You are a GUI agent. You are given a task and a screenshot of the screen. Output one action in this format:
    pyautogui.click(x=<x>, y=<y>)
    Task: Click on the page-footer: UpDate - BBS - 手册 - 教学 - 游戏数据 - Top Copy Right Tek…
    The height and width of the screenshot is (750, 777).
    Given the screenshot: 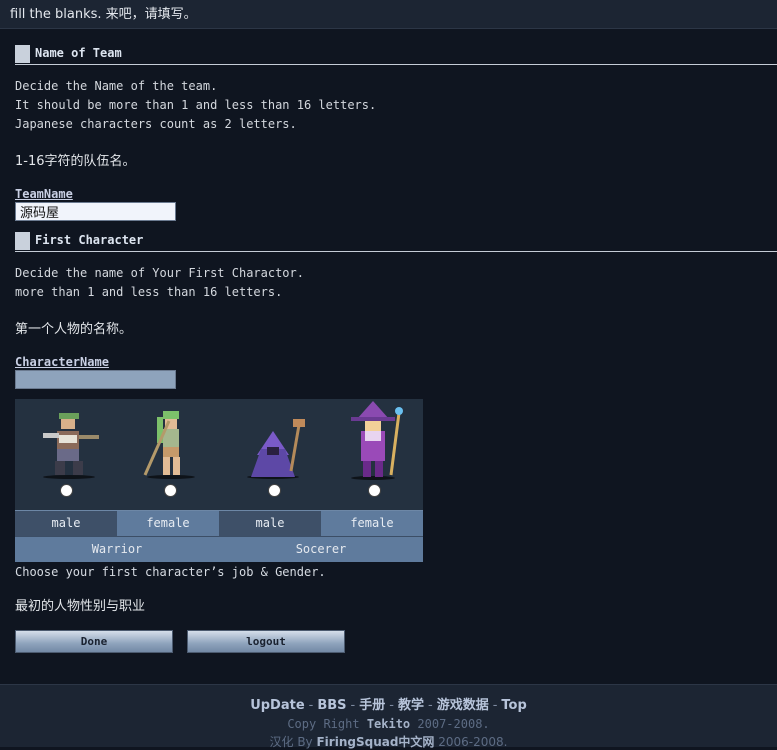 What is the action you would take?
    pyautogui.click(x=388, y=717)
    